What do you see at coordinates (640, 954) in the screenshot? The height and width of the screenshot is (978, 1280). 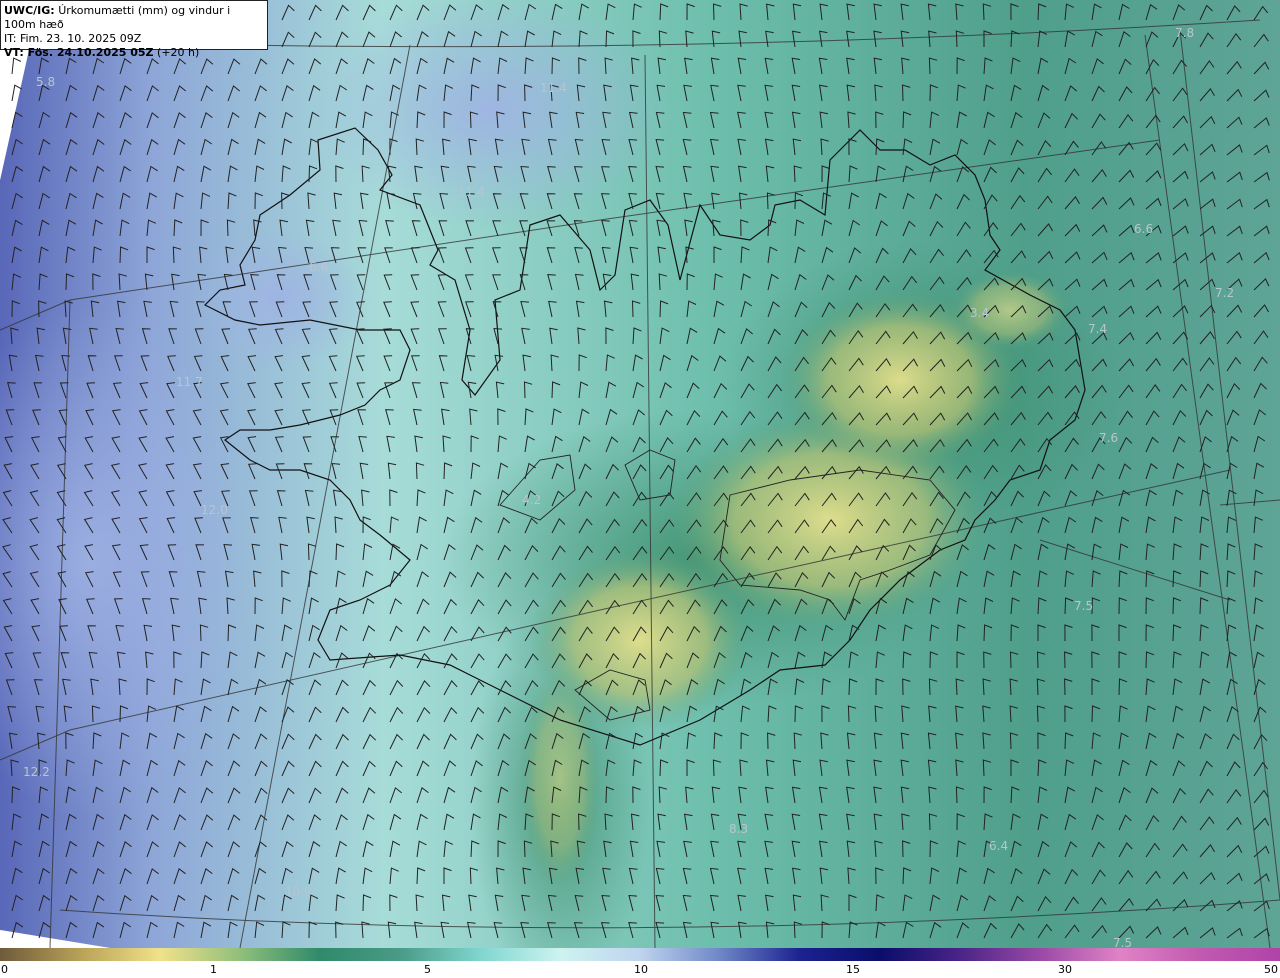 I see `colorbar` at bounding box center [640, 954].